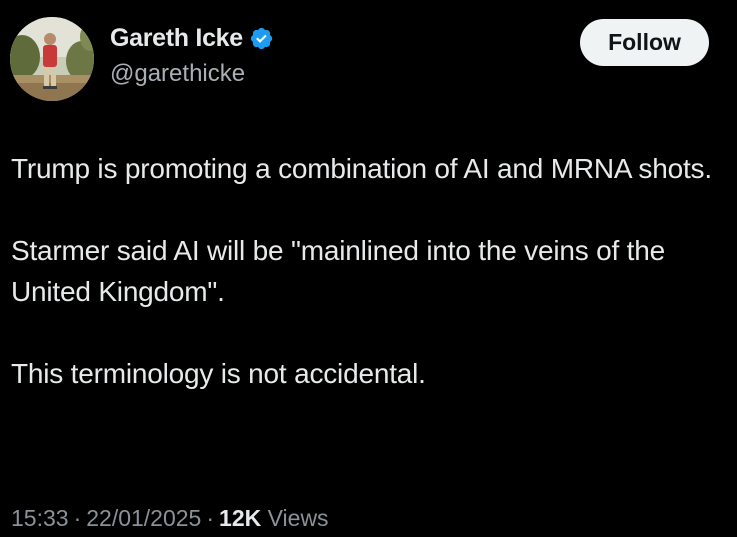 The height and width of the screenshot is (537, 737). What do you see at coordinates (240, 518) in the screenshot?
I see `views-count: 12K` at bounding box center [240, 518].